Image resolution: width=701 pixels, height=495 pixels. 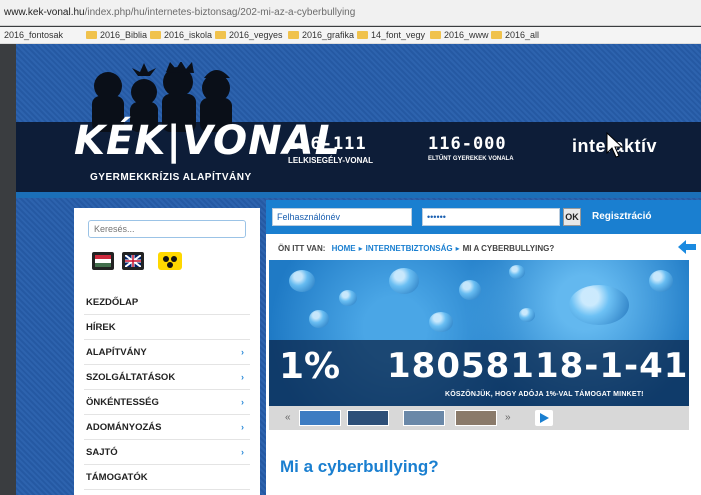 I want to click on menu-label: TÁMOGATÓK, so click(x=117, y=477).